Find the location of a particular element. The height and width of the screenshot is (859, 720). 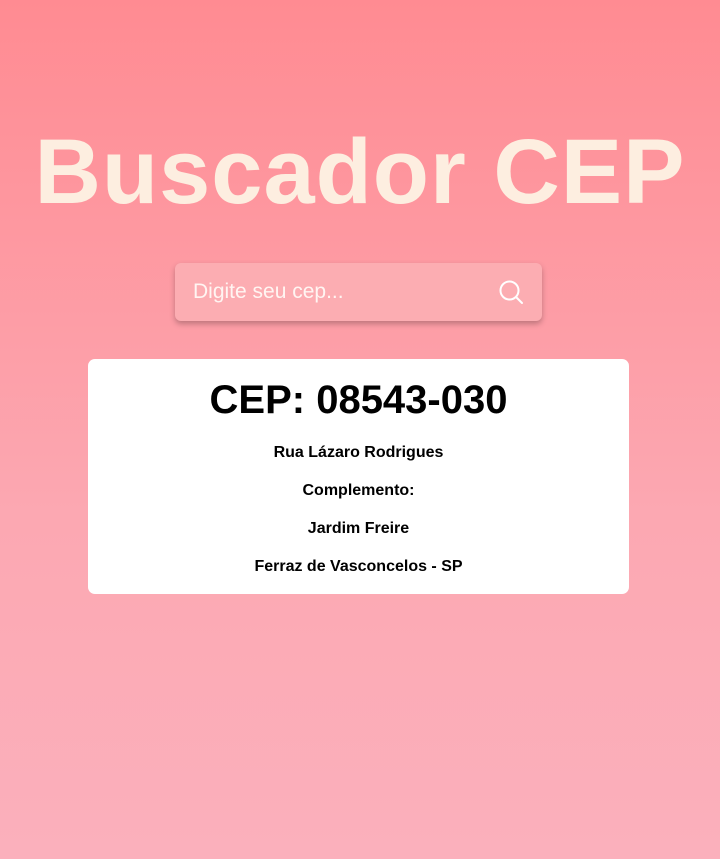

street-text: Rua Lázaro Rodrigues is located at coordinates (358, 452).